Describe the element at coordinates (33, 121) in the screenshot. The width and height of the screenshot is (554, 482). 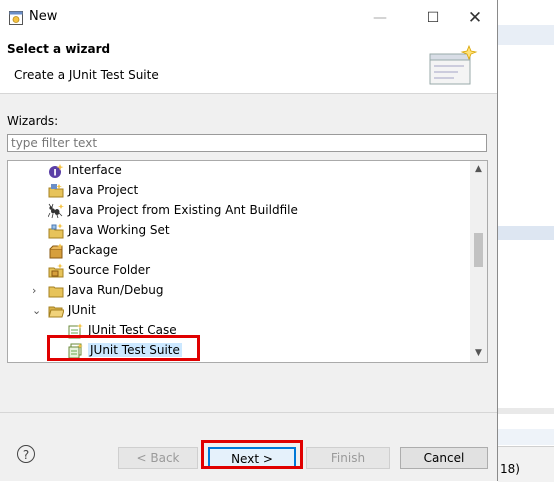
I see `wizards-label: Wizards:` at that location.